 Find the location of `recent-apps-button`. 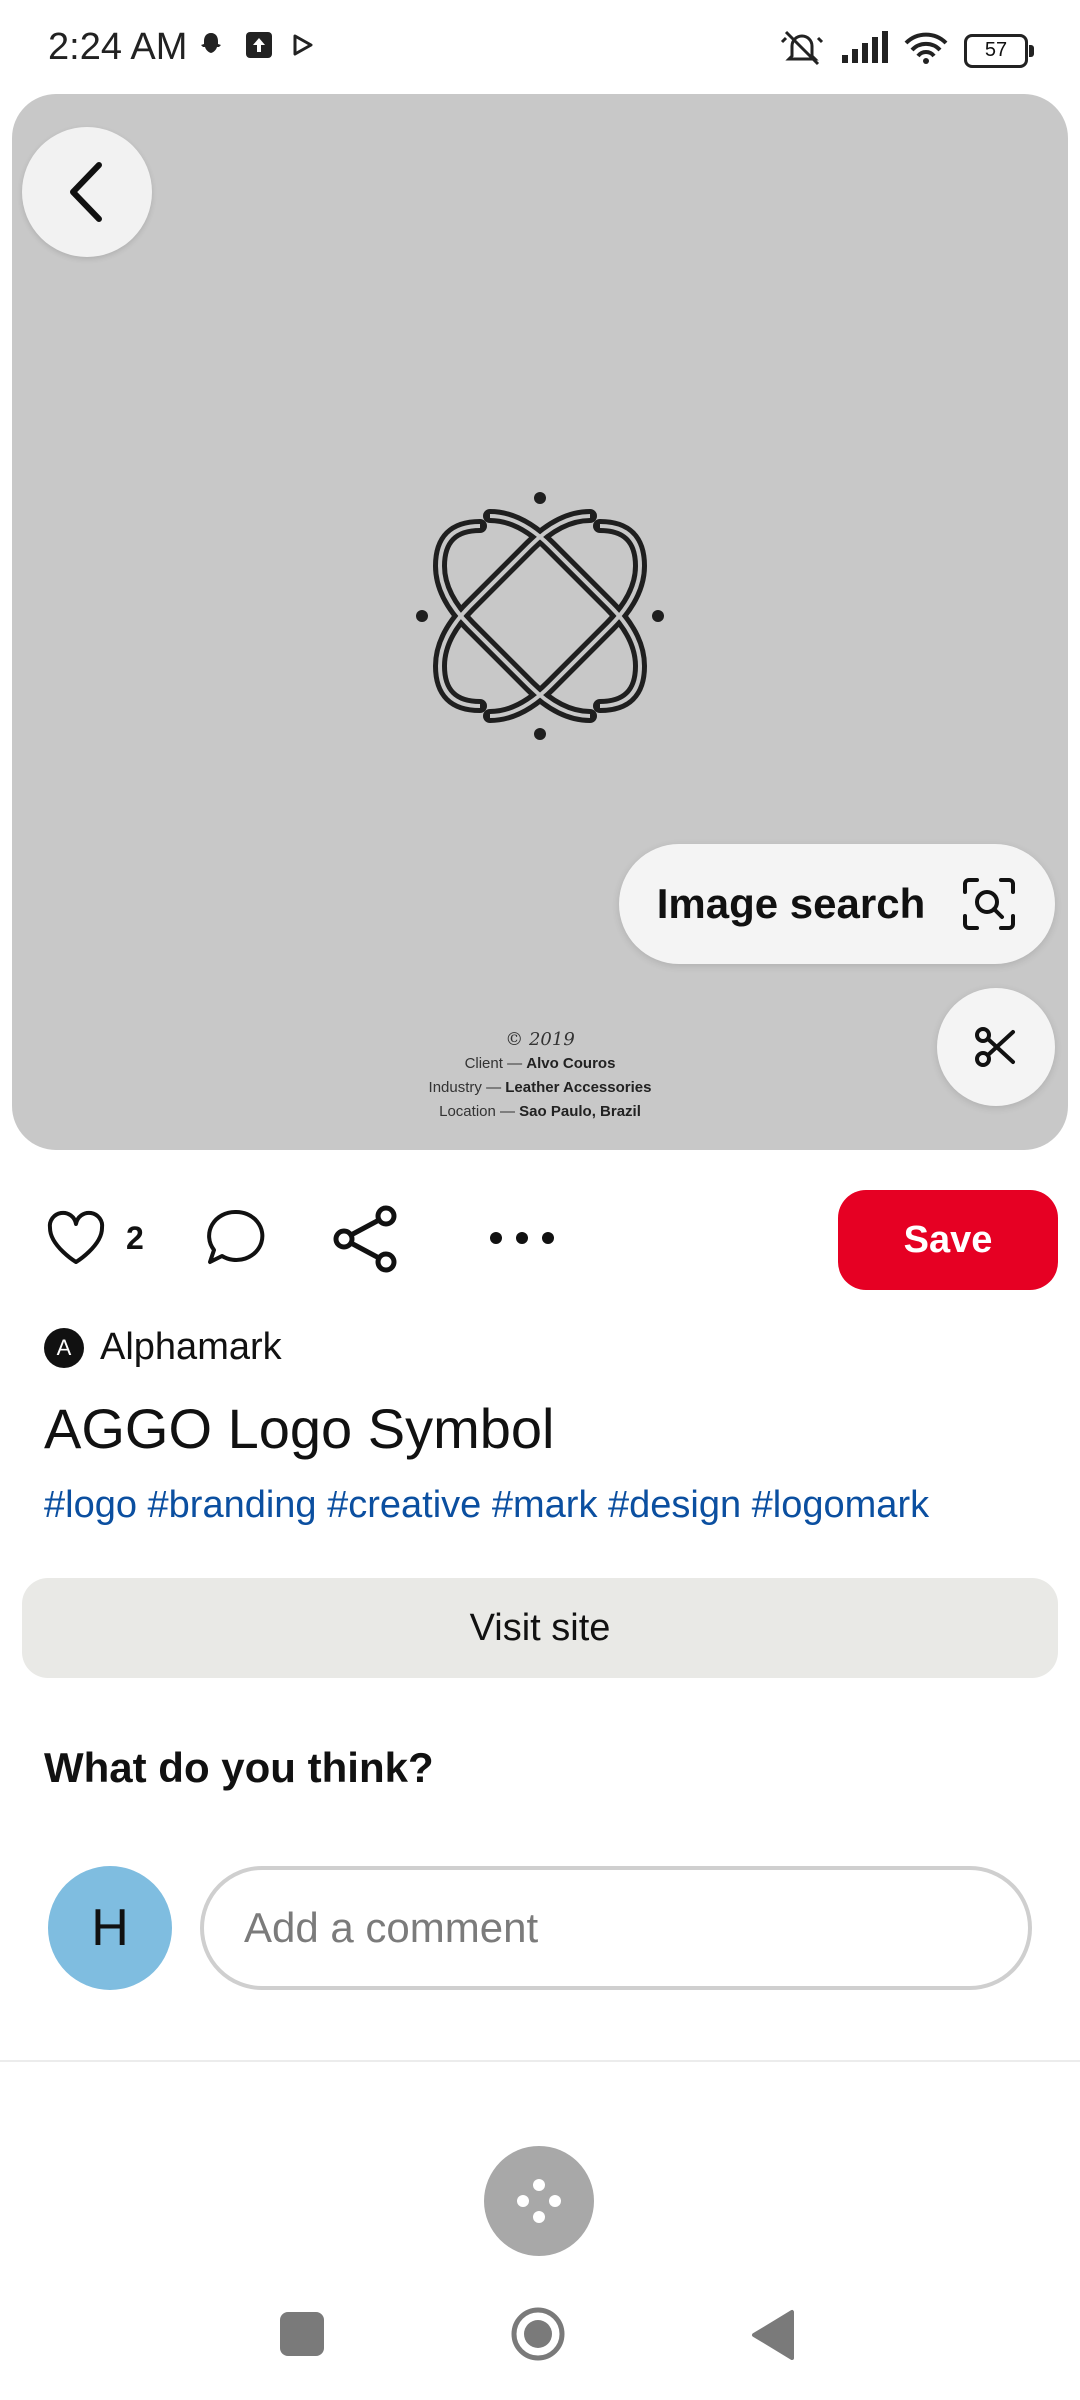

recent-apps-button is located at coordinates (302, 2334).